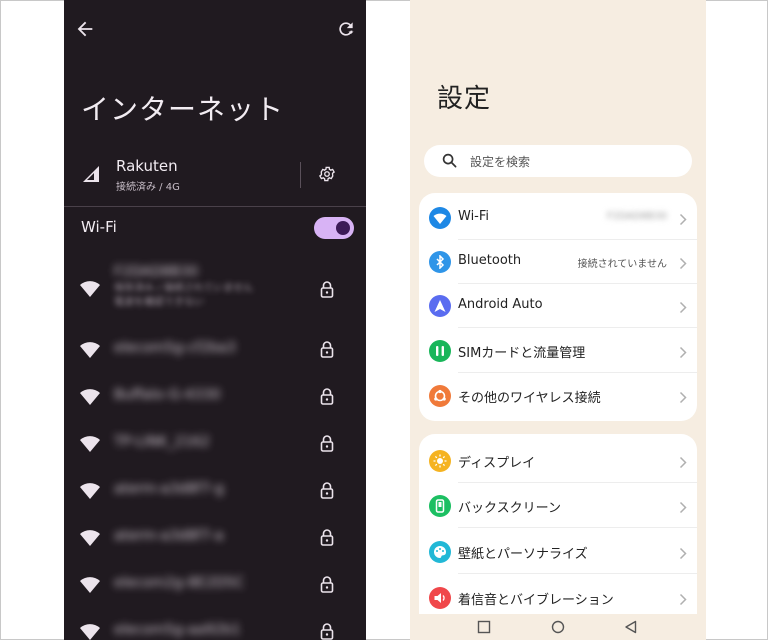 The image size is (768, 640). I want to click on palette-icon, so click(440, 552).